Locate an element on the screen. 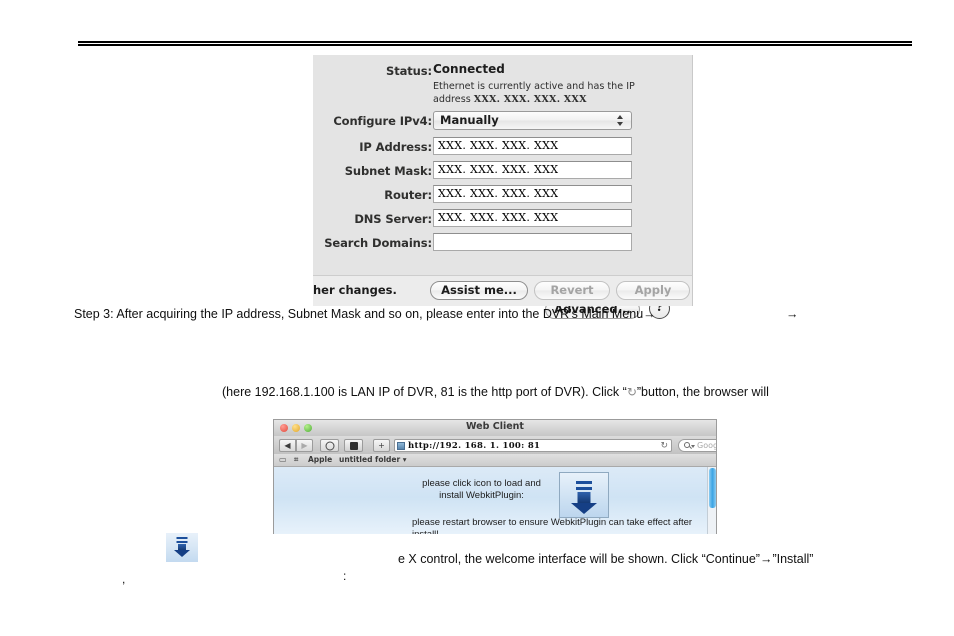 The width and height of the screenshot is (954, 636). header-divider is located at coordinates (495, 43).